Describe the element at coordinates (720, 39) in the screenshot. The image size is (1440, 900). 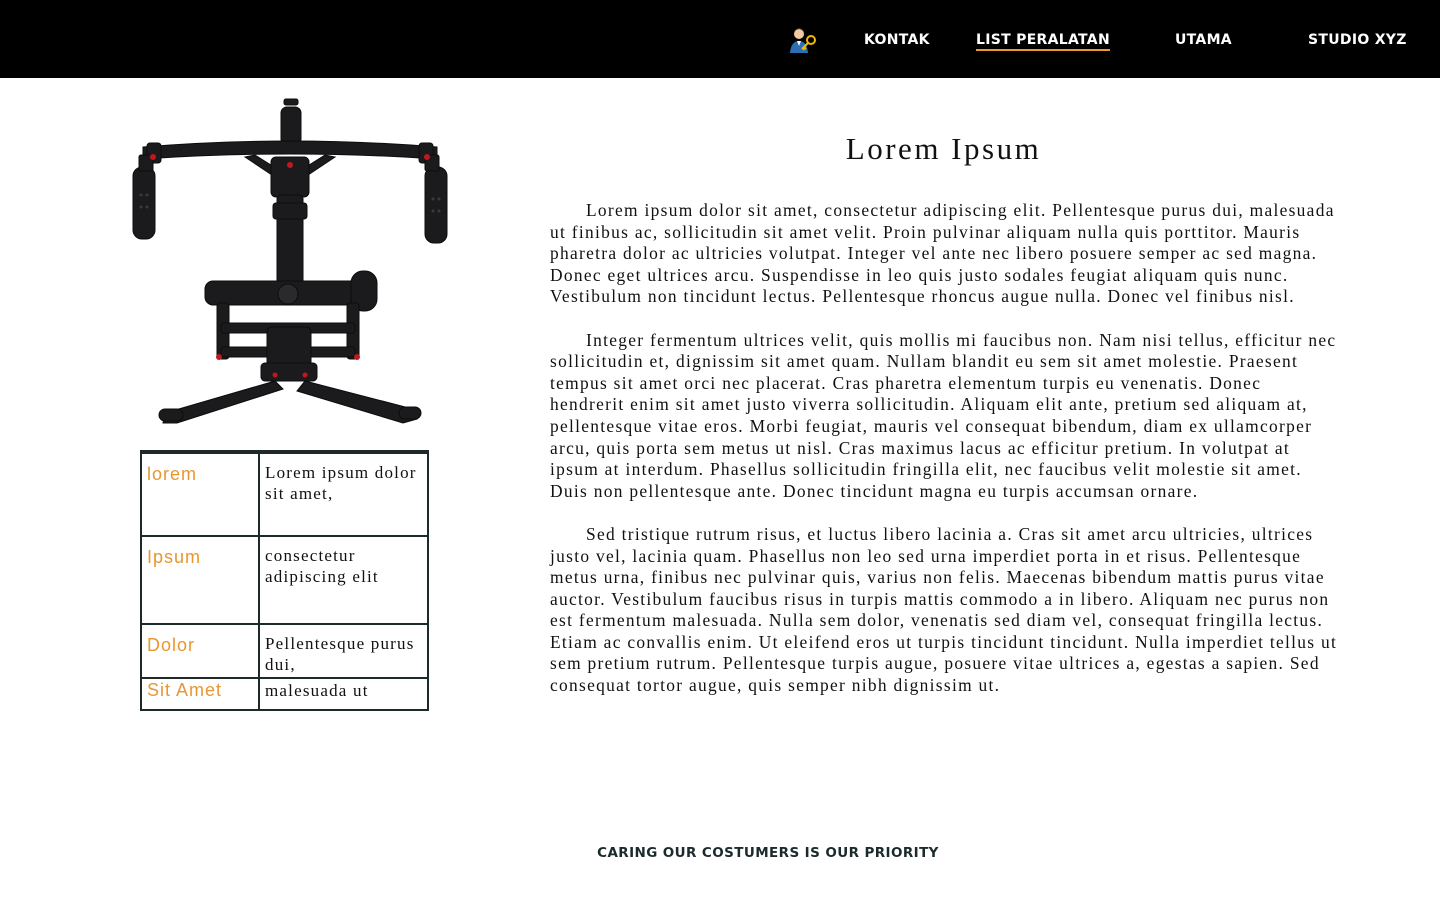
I see `top-navigation-bar: KONTAK LIST PERALATAN UTAMA STUDIO XYZ` at that location.